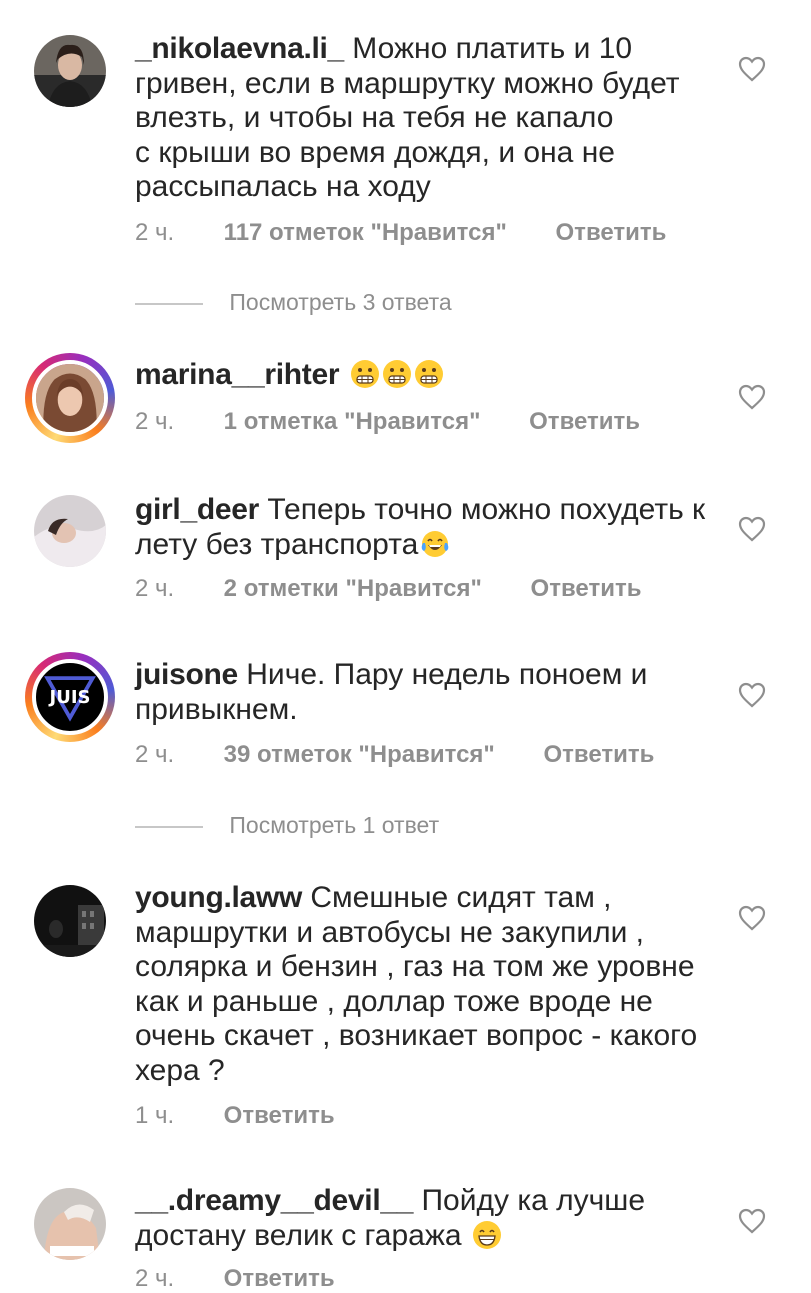  I want to click on comment-username: _nikolaevna.li_, so click(239, 48).